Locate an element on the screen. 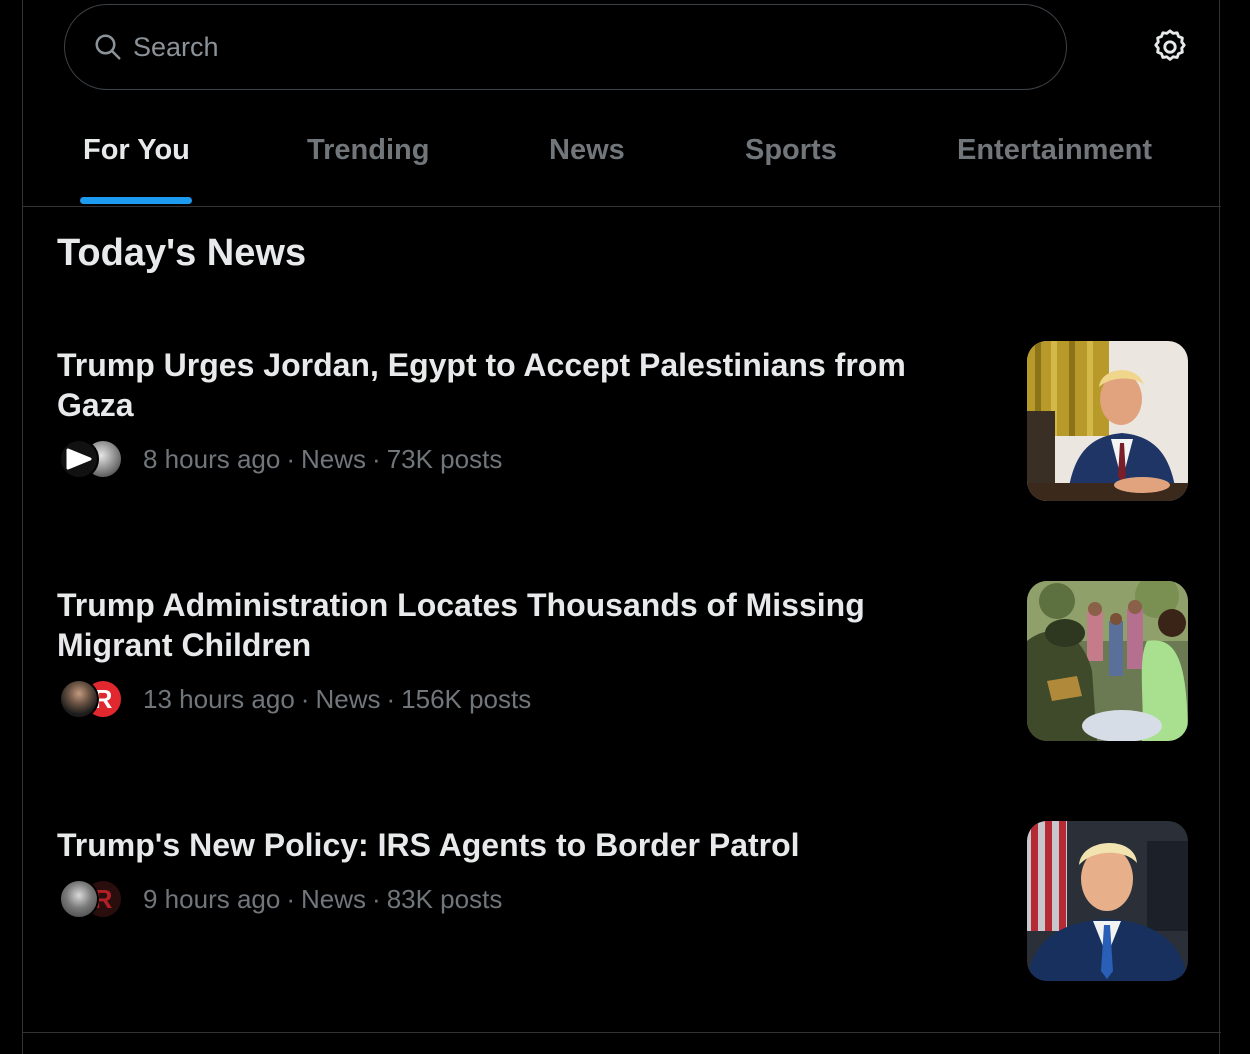 This screenshot has height=1054, width=1250. tab-sports: Sports is located at coordinates (793, 151).